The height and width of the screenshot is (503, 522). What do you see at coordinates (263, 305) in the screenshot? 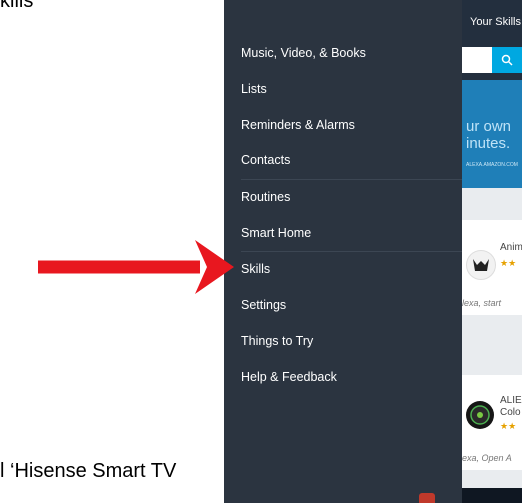
I see `menu-item-settings: Settings` at bounding box center [263, 305].